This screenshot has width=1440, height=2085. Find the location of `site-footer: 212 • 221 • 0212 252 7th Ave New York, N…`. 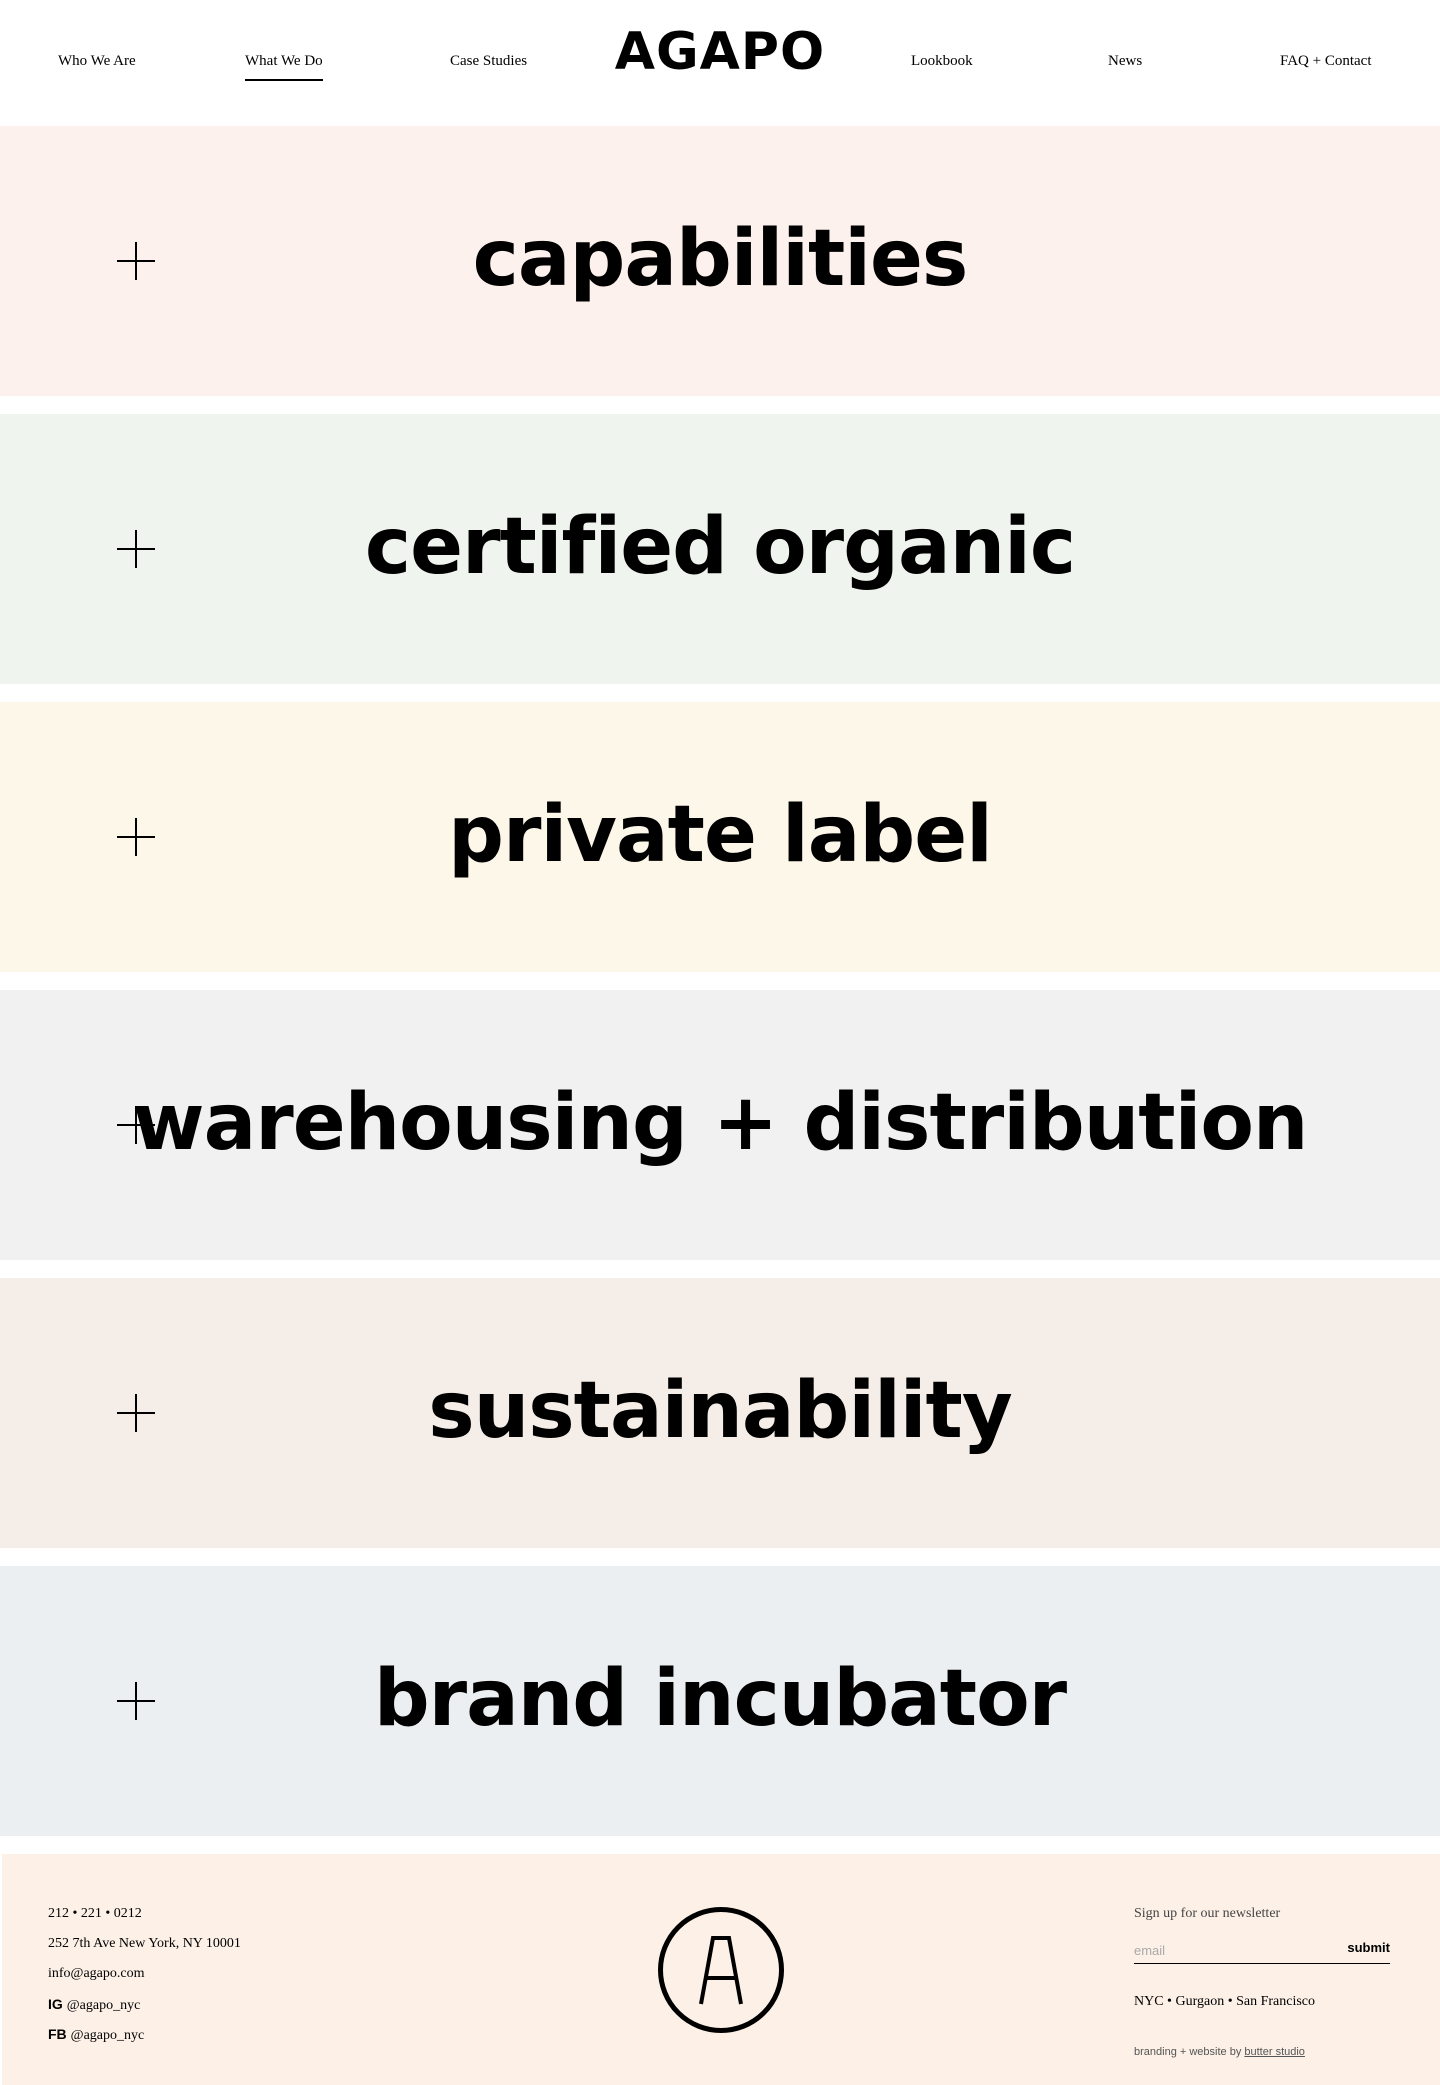

site-footer: 212 • 221 • 0212 252 7th Ave New York, N… is located at coordinates (721, 1969).